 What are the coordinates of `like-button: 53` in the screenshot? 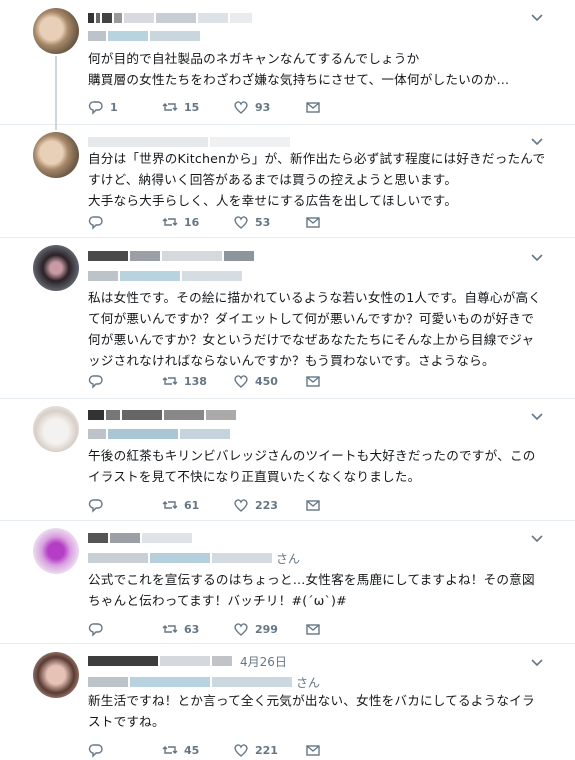 It's located at (251, 222).